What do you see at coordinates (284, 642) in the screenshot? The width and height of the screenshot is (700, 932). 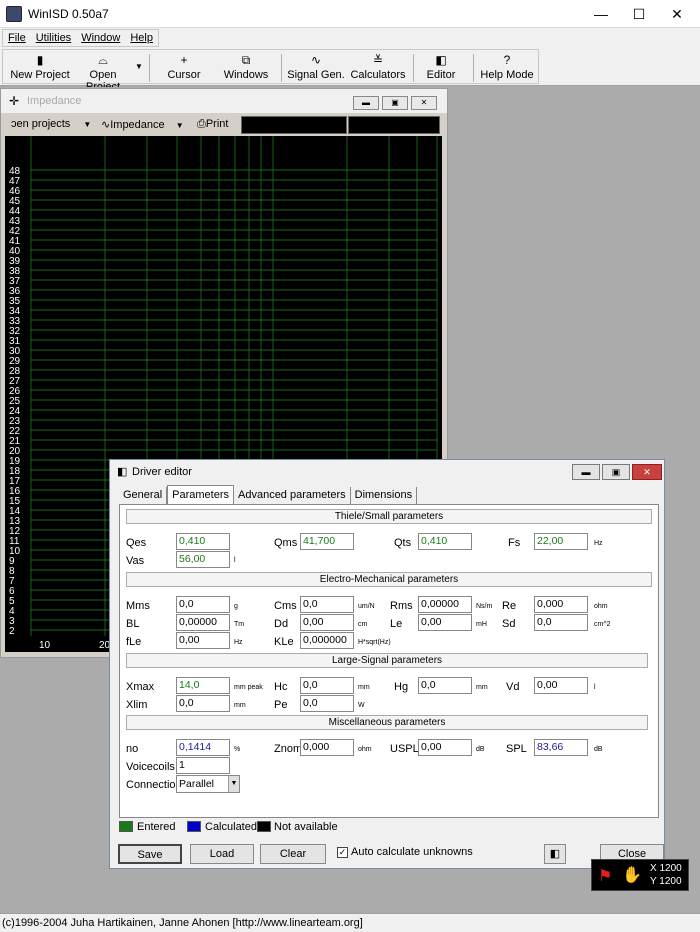 I see `kle-label: KLe` at bounding box center [284, 642].